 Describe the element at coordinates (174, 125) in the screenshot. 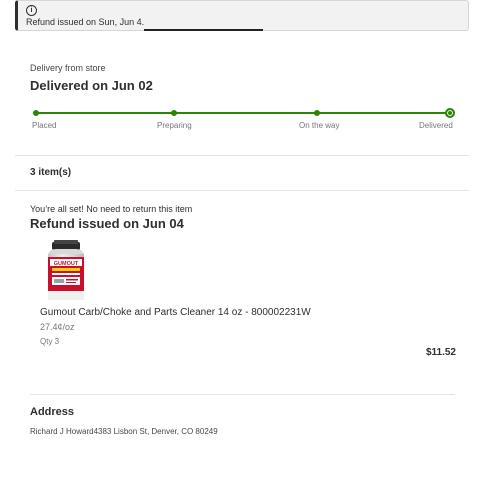

I see `step-label-preparing: Preparing` at that location.